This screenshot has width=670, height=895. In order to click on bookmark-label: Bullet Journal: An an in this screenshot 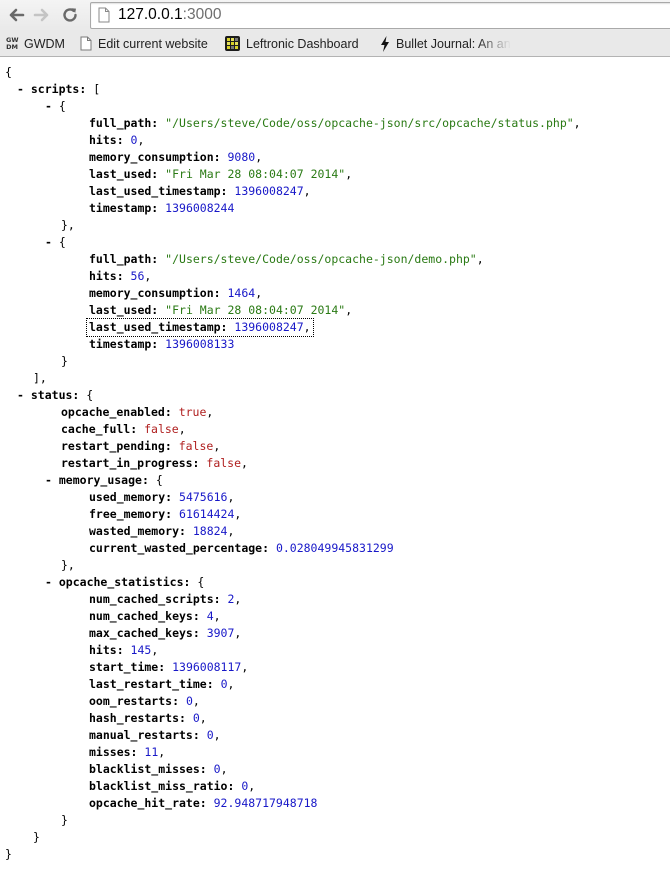, I will do `click(453, 43)`.